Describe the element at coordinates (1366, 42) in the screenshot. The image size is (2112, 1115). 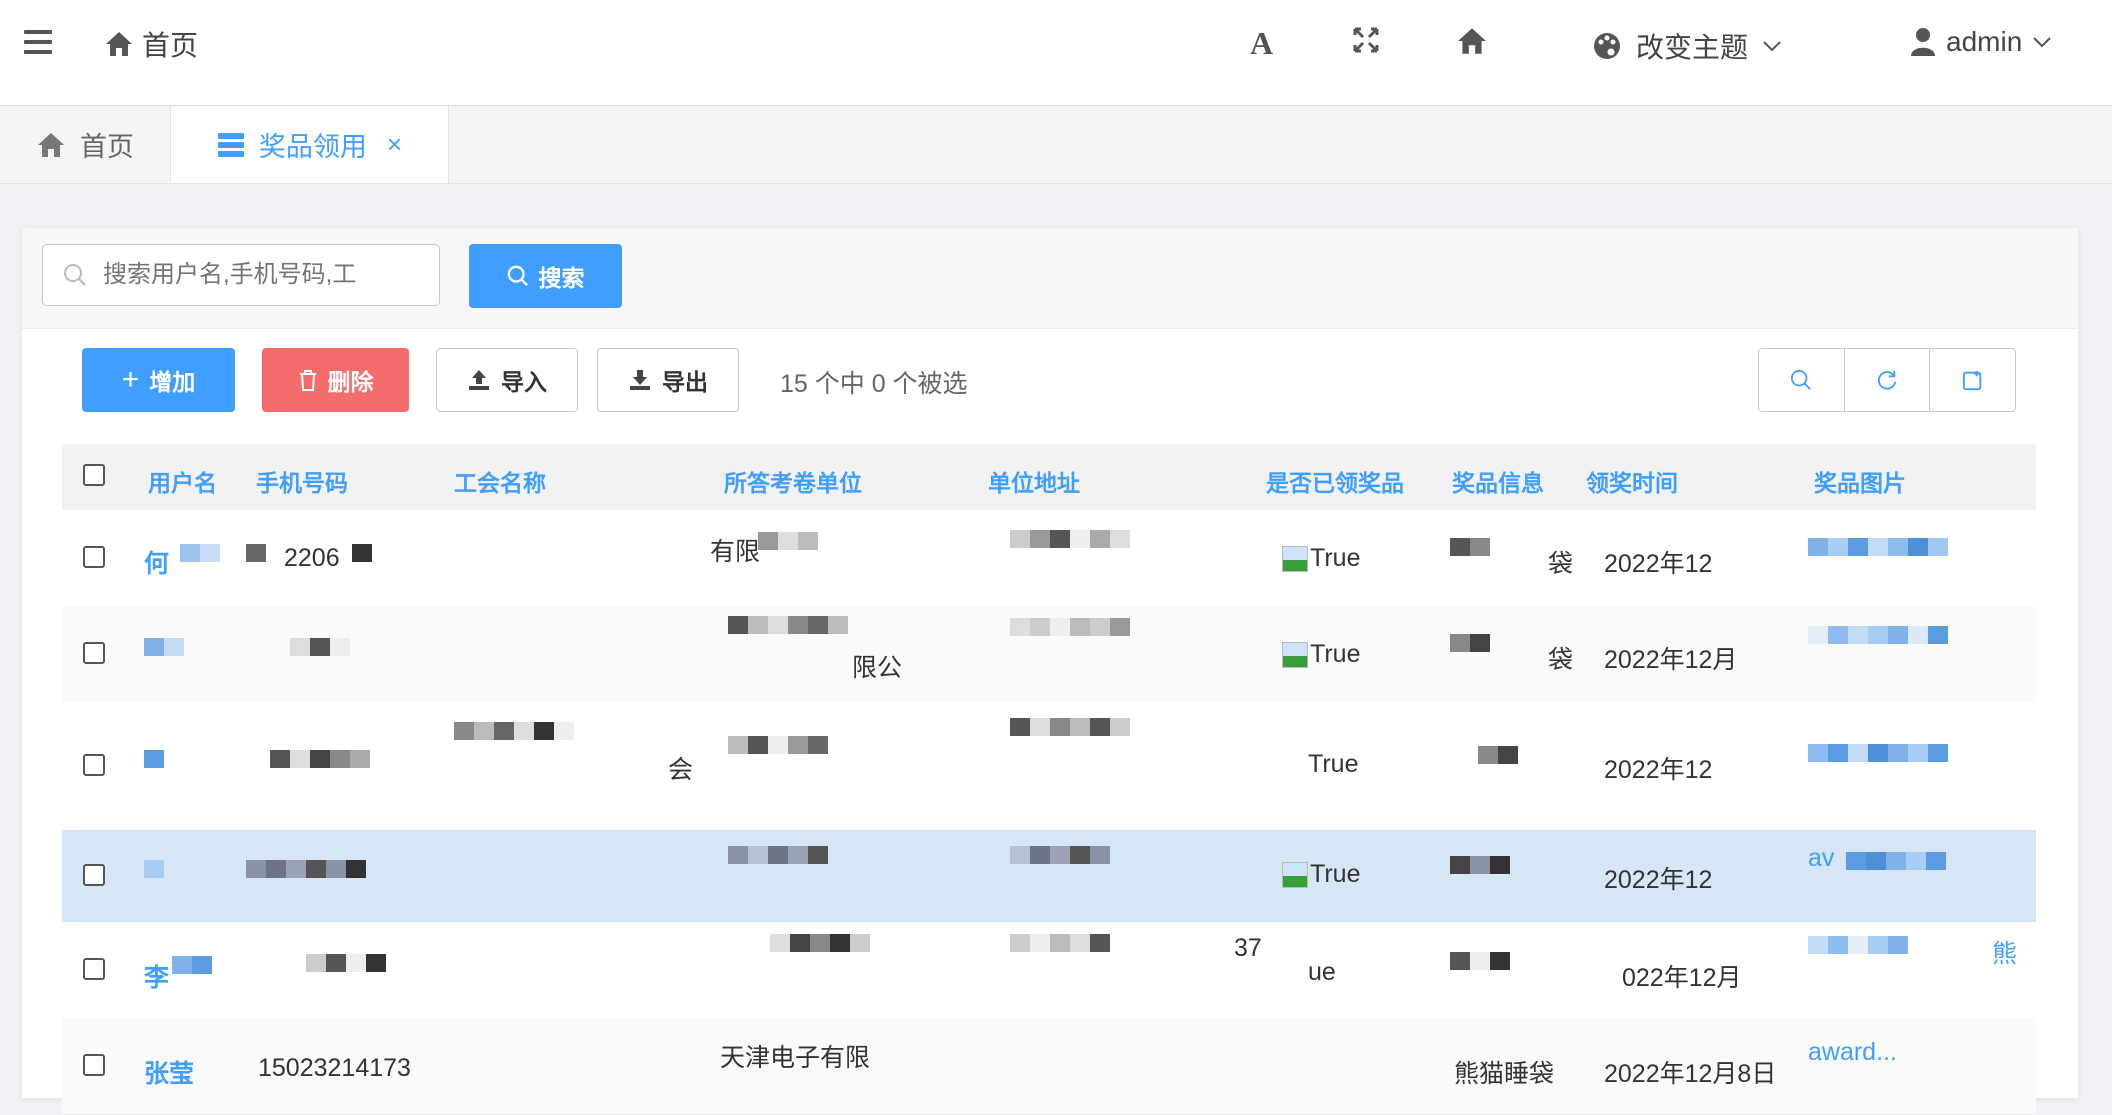
I see `fullscreen-icon` at that location.